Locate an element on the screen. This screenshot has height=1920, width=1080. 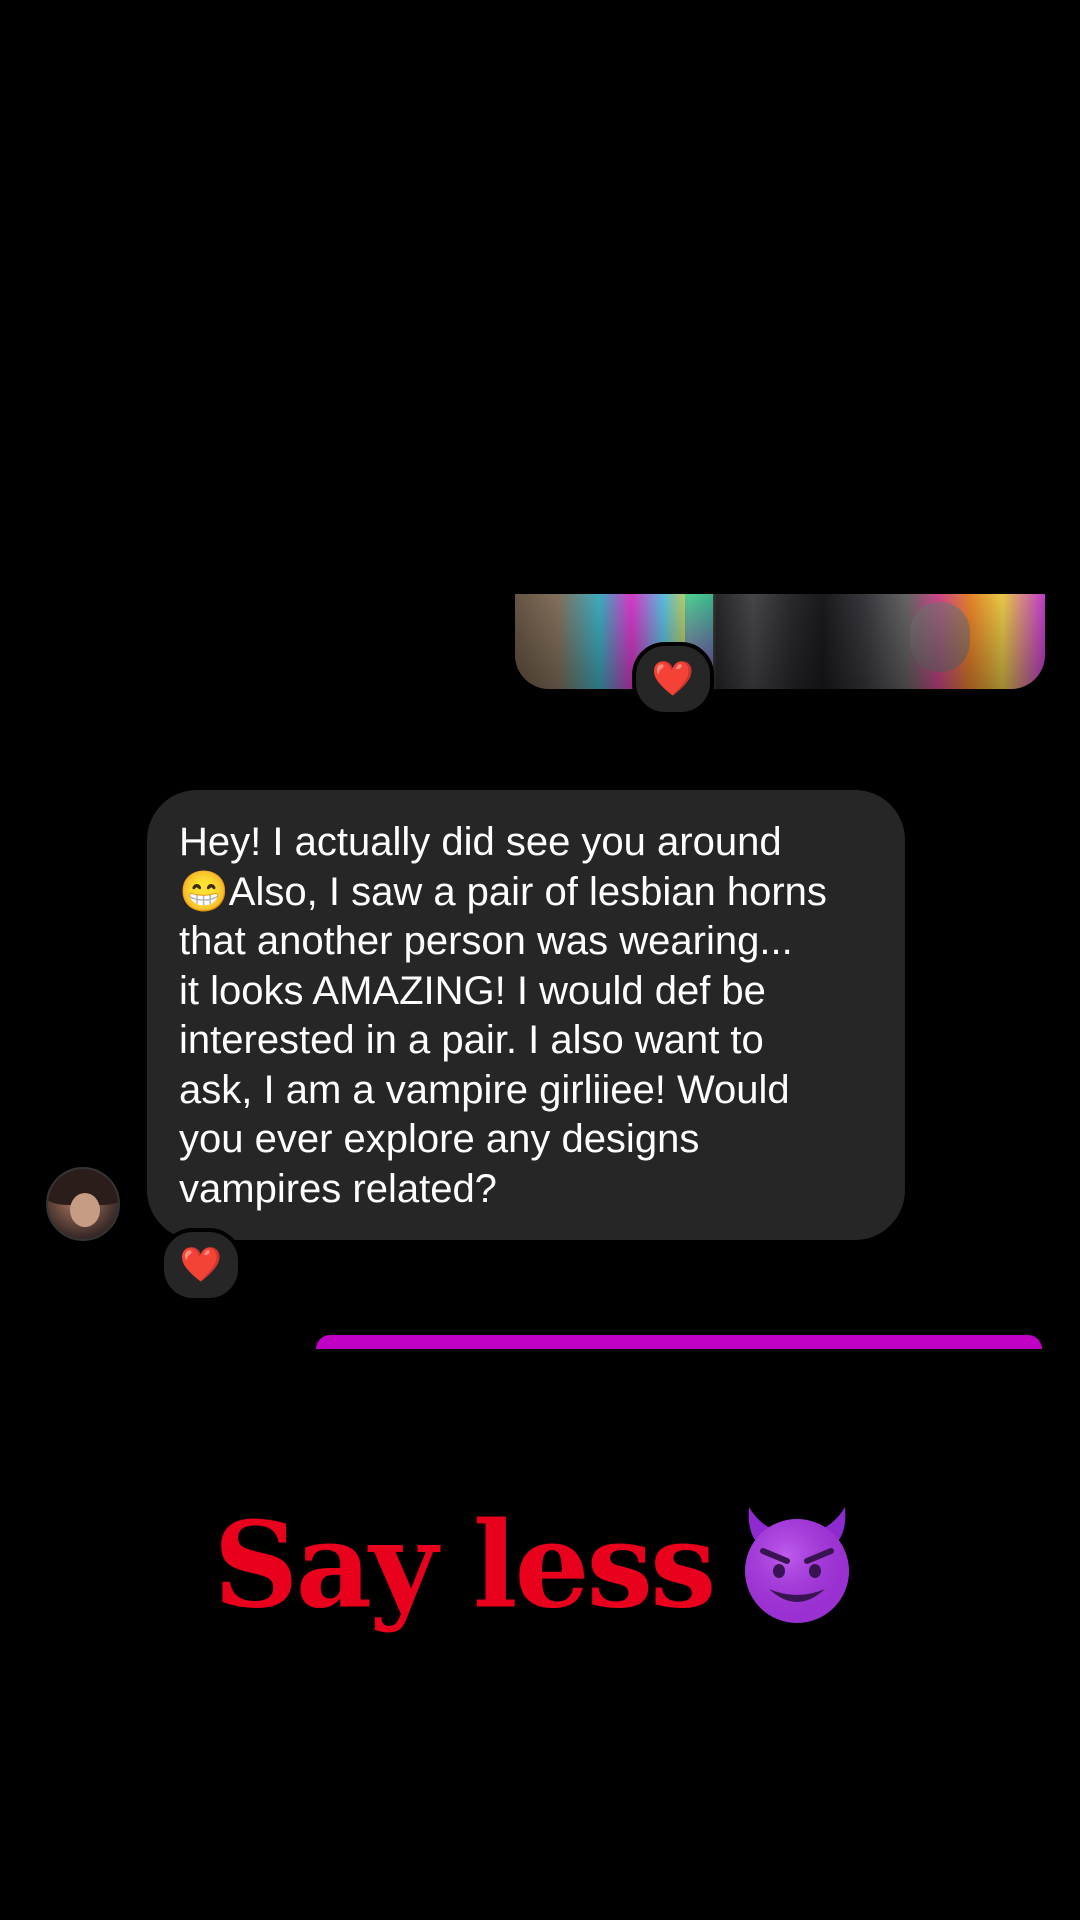
sender-avatar is located at coordinates (83, 1204).